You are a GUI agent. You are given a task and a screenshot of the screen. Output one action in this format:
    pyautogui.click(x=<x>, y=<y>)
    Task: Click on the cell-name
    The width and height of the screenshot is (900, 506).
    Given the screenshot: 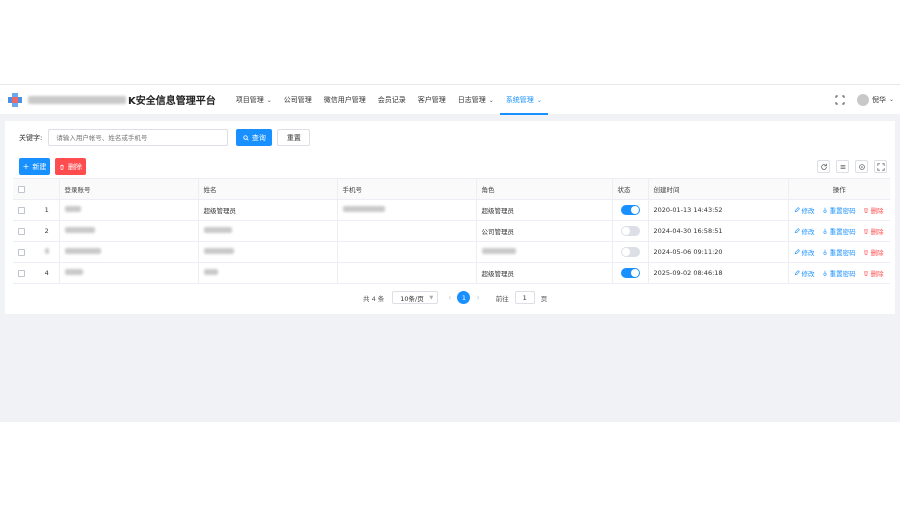 What is the action you would take?
    pyautogui.click(x=267, y=252)
    